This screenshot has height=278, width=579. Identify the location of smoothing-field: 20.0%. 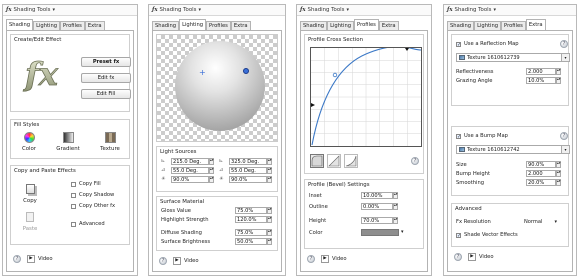
(541, 182).